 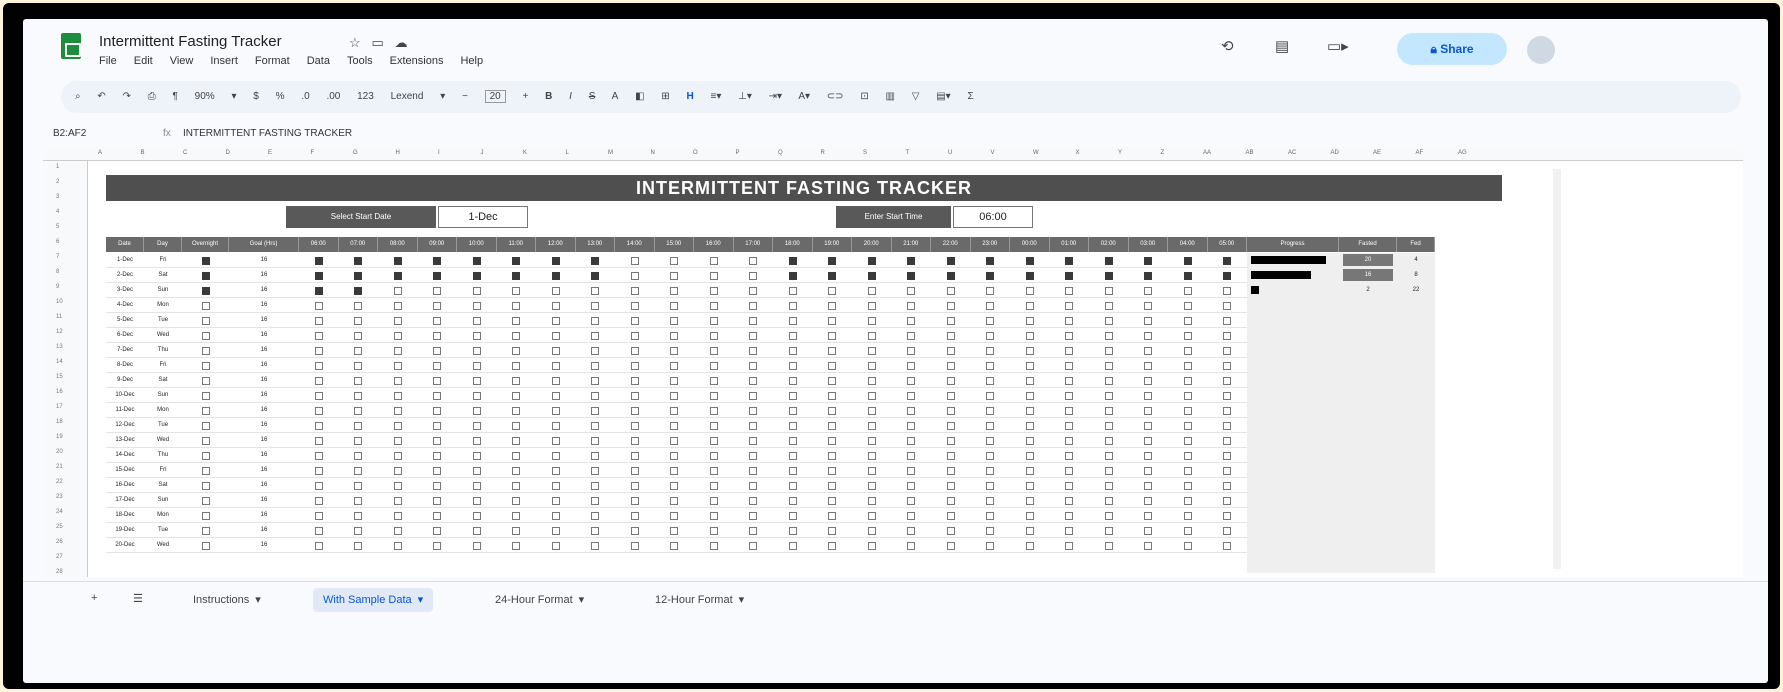 I want to click on redo-icon: ↷, so click(x=127, y=96).